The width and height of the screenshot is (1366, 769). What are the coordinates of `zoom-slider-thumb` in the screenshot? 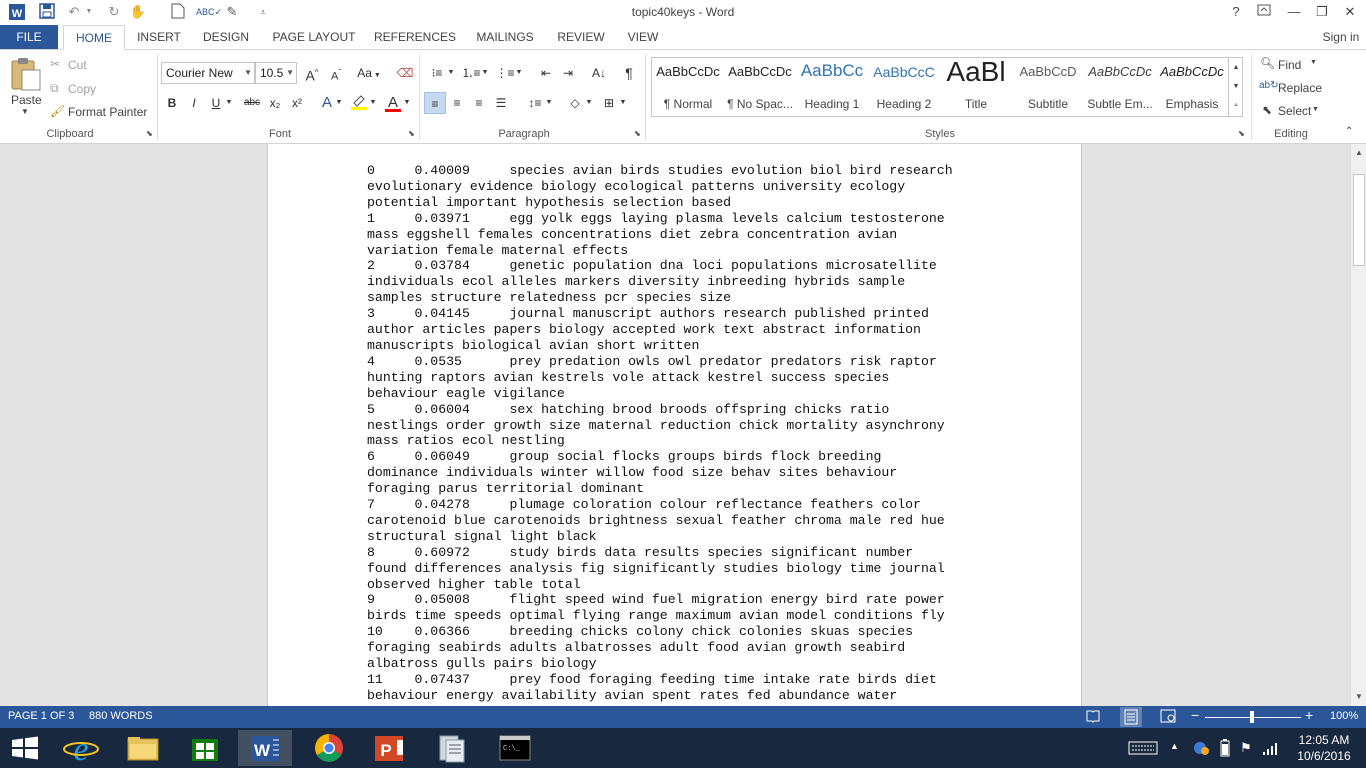 It's located at (1252, 717).